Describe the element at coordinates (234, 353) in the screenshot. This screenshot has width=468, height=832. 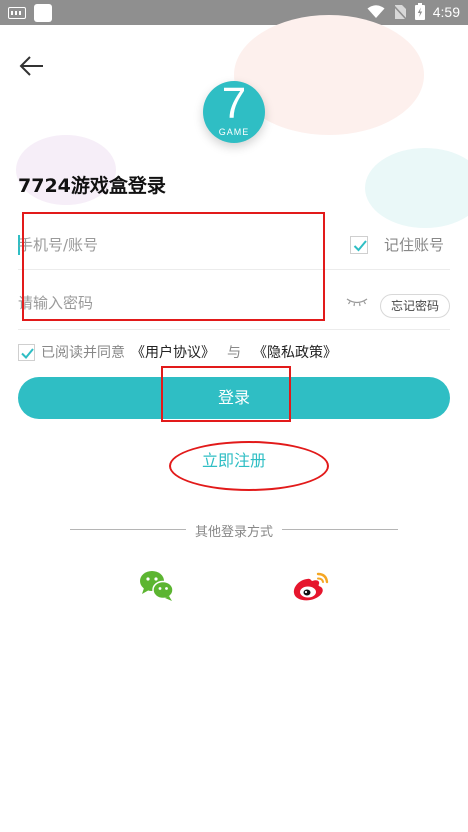
I see `agreement-and: 与` at that location.